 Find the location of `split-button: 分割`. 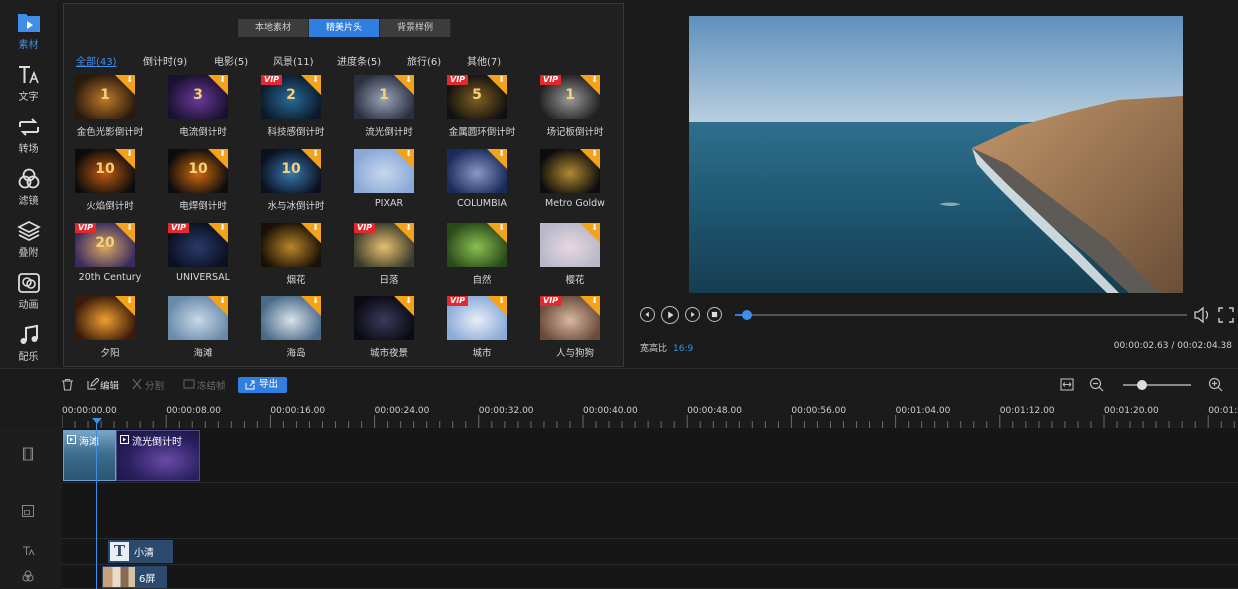

split-button: 分割 is located at coordinates (154, 385).